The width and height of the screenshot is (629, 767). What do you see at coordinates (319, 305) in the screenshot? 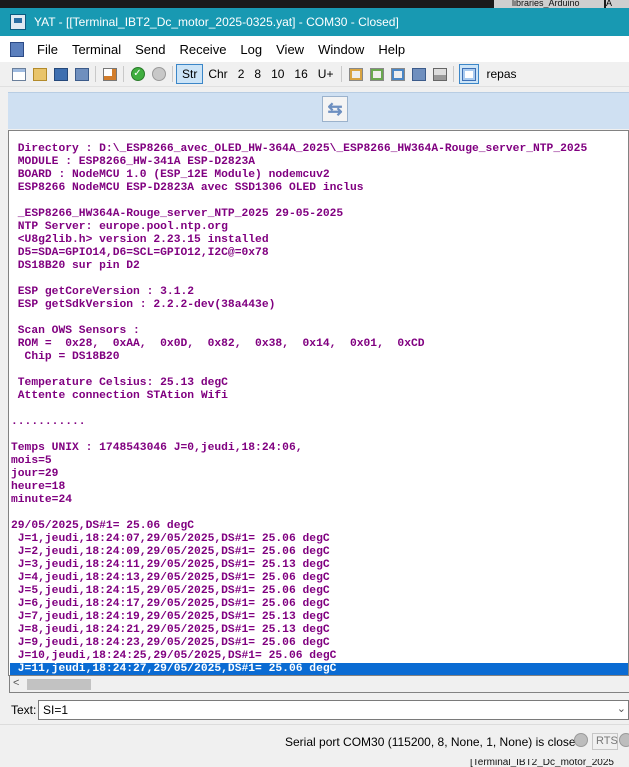
I see `terminal-line: ESP getSdkVersion : 2.2.2-dev(38a443e)` at bounding box center [319, 305].